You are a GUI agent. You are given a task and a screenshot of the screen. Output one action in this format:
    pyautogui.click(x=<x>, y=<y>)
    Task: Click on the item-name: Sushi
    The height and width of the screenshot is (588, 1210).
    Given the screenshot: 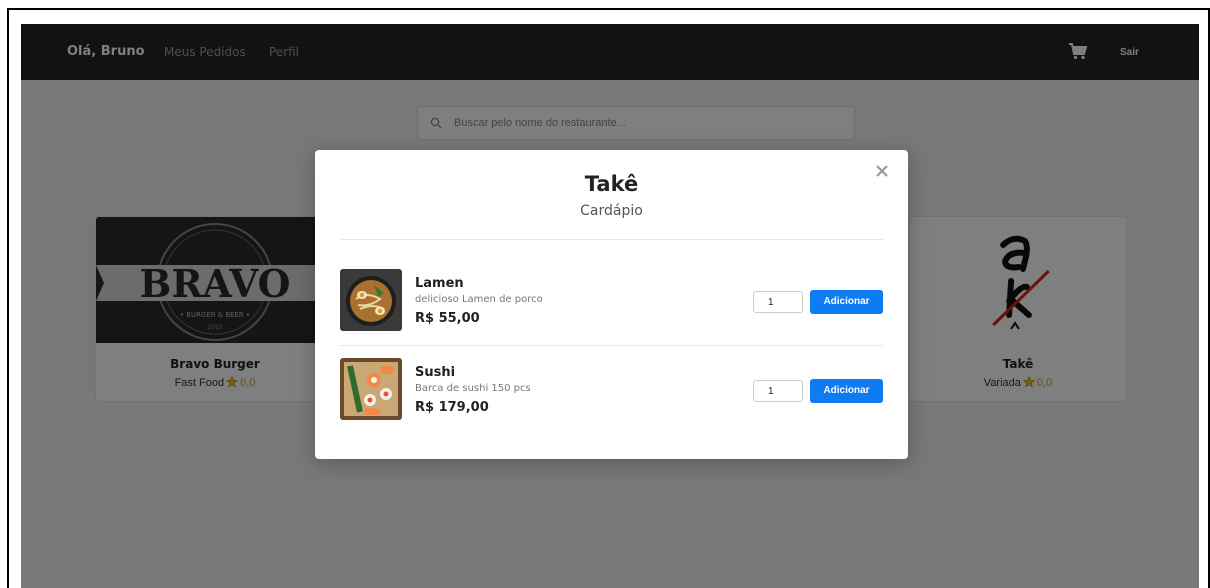 What is the action you would take?
    pyautogui.click(x=435, y=372)
    